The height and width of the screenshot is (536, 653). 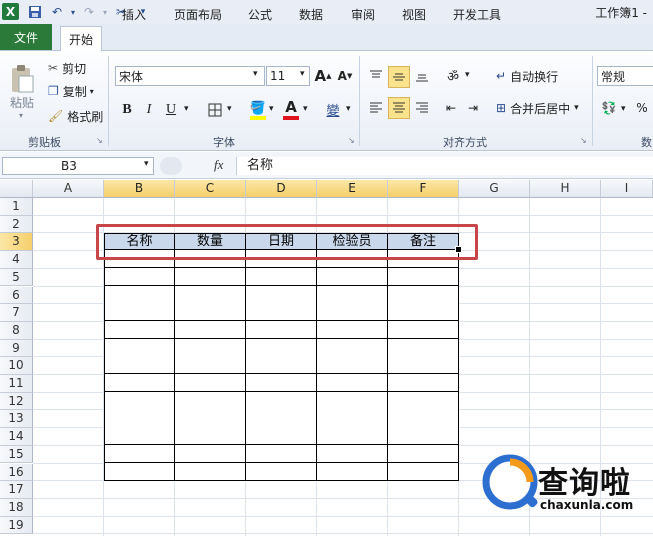 I want to click on column-header-f: F, so click(x=423, y=189).